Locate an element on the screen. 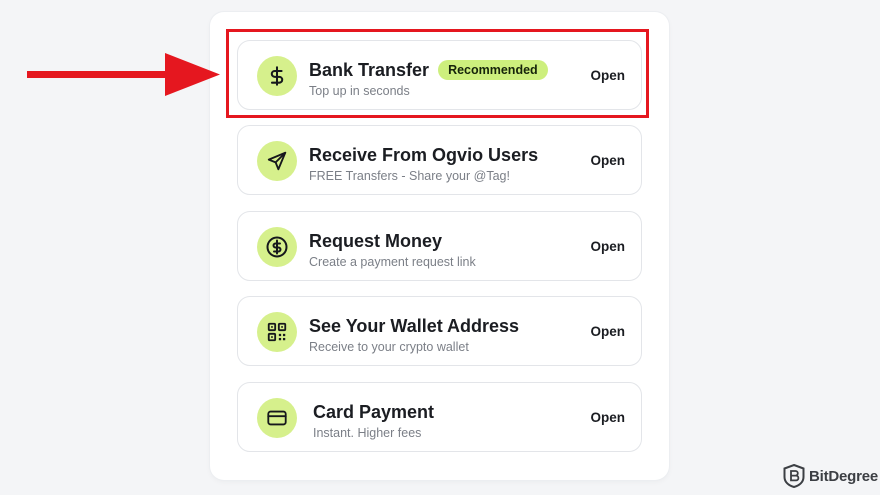 The height and width of the screenshot is (495, 880). option-subtitle: Instant. Higher fees is located at coordinates (367, 433).